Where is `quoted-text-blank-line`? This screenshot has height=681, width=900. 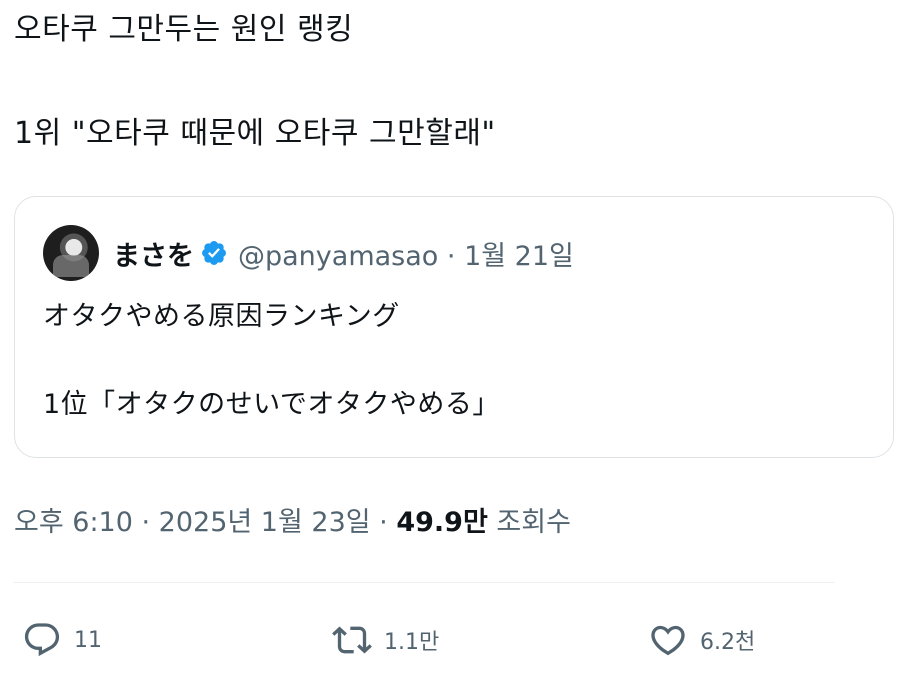
quoted-text-blank-line is located at coordinates (271, 361).